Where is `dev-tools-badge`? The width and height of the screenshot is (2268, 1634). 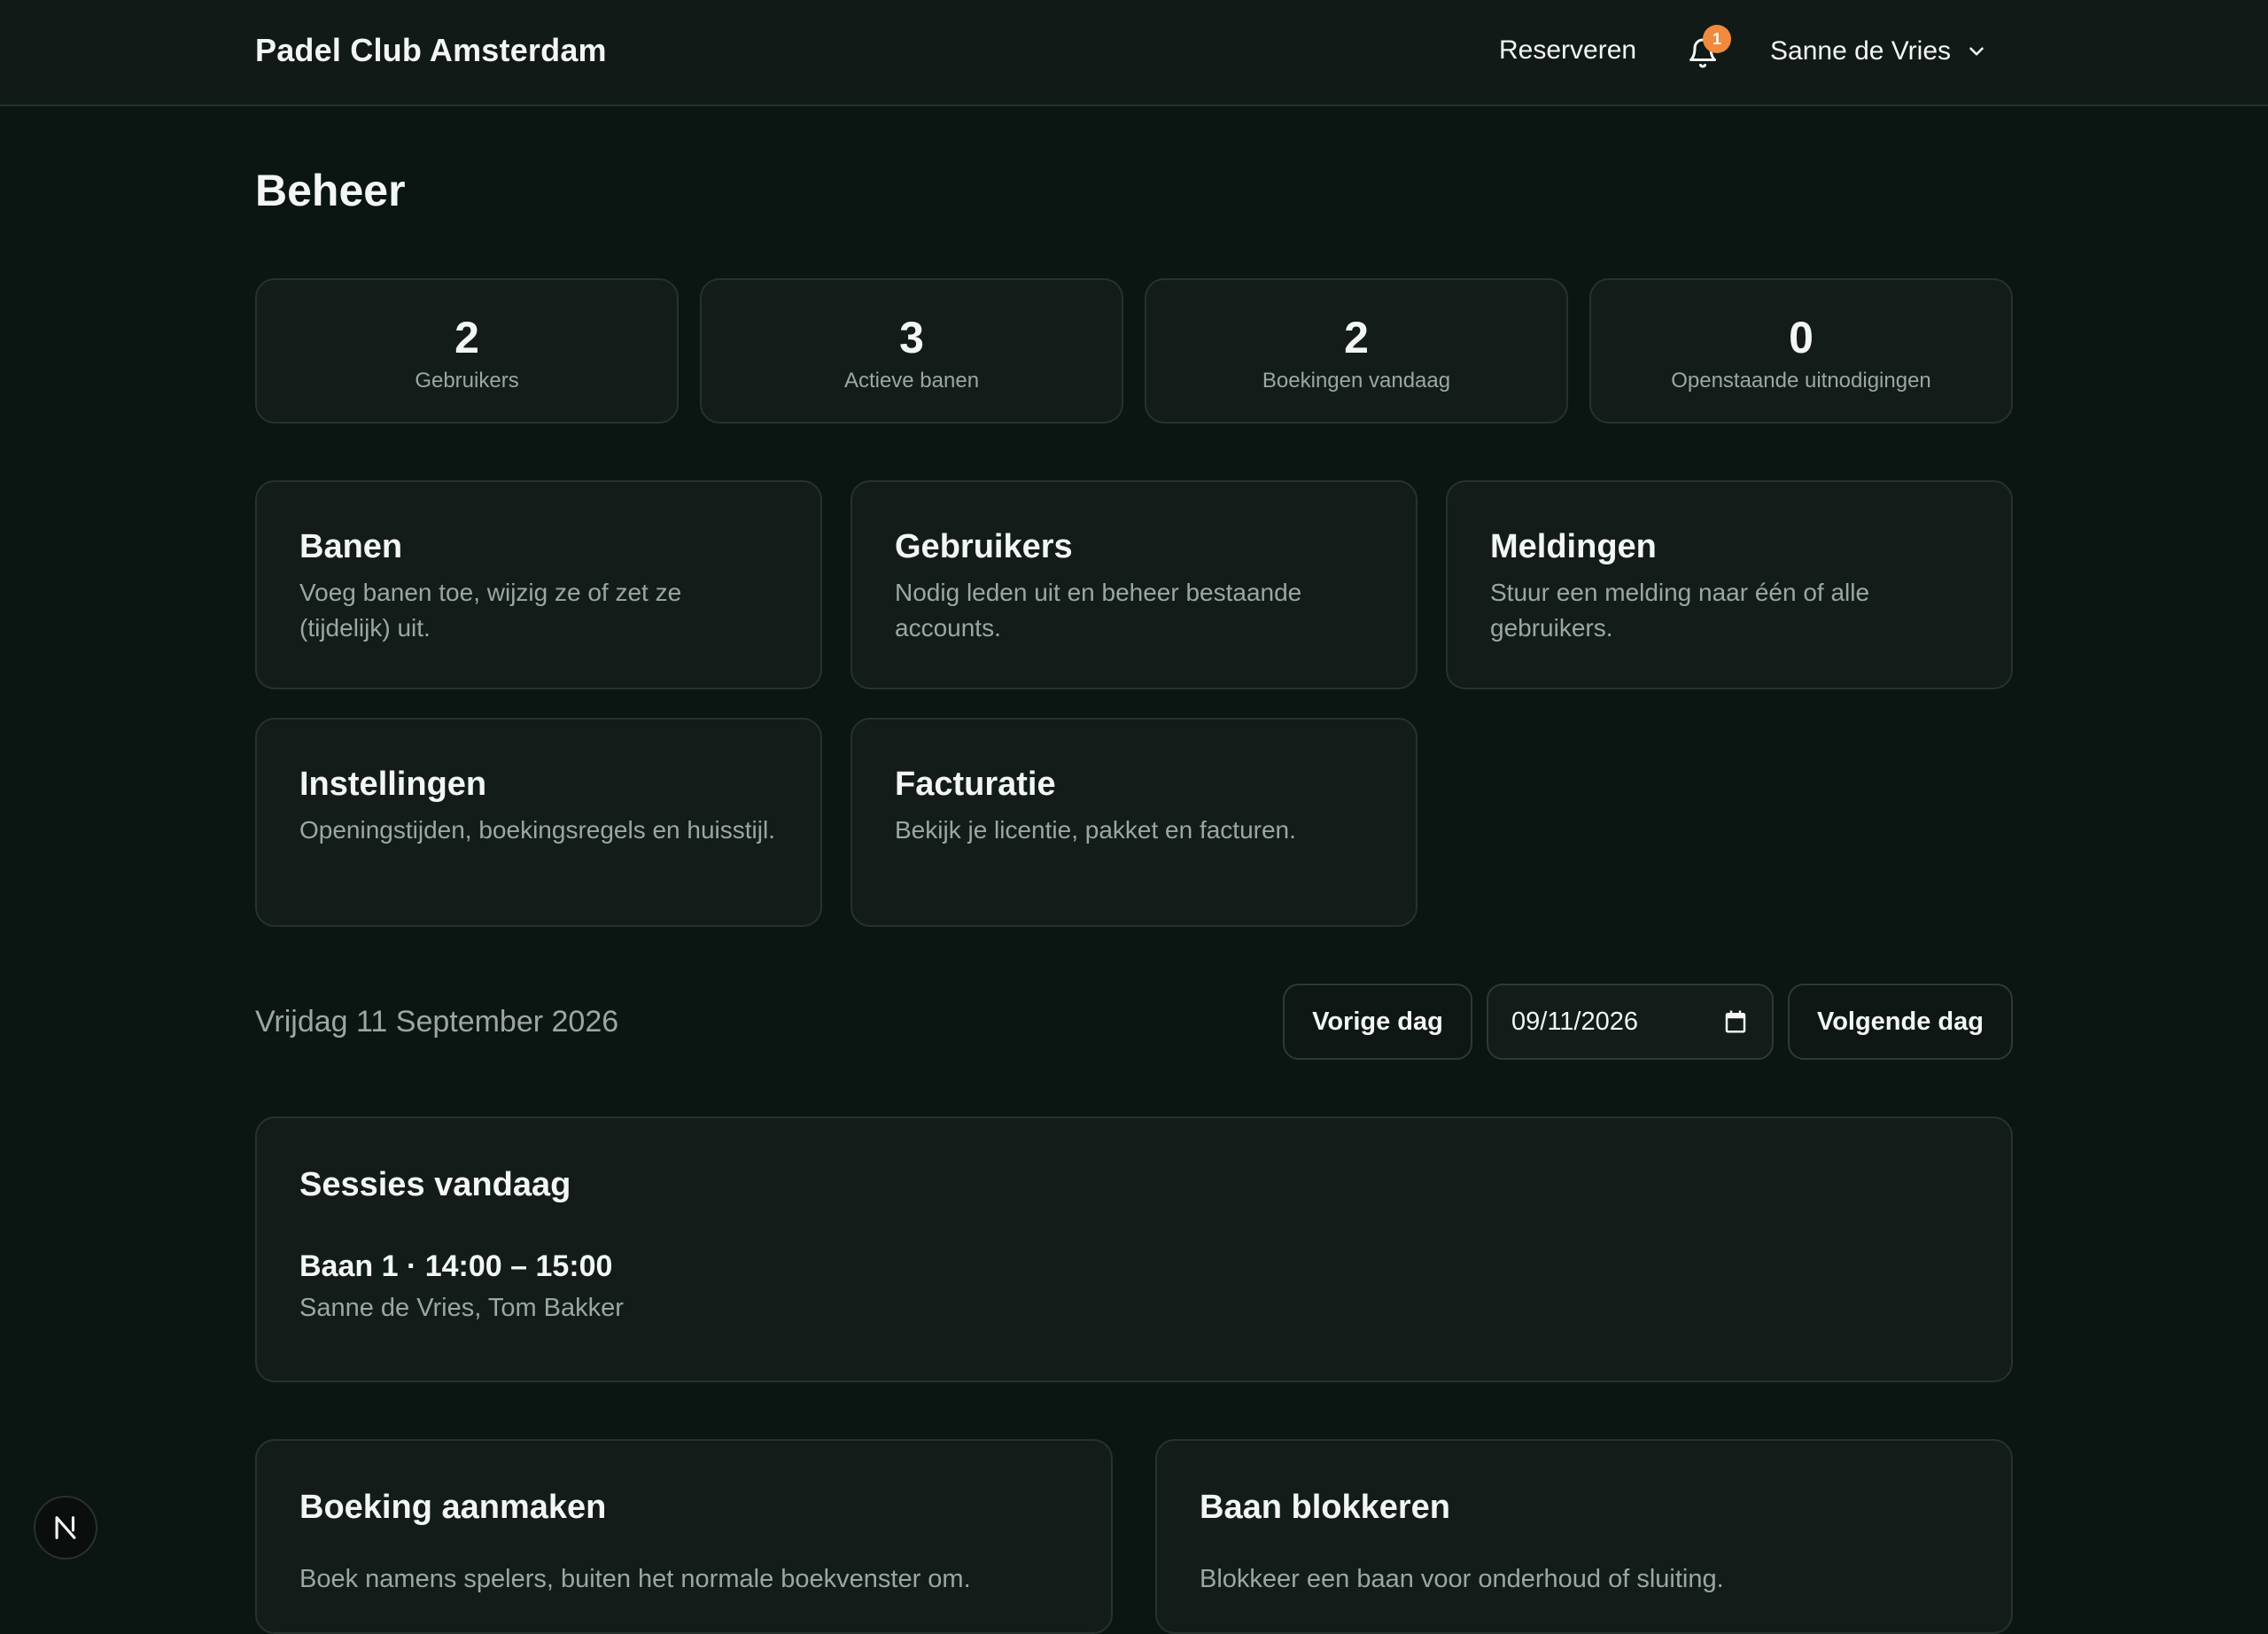 dev-tools-badge is located at coordinates (65, 1528).